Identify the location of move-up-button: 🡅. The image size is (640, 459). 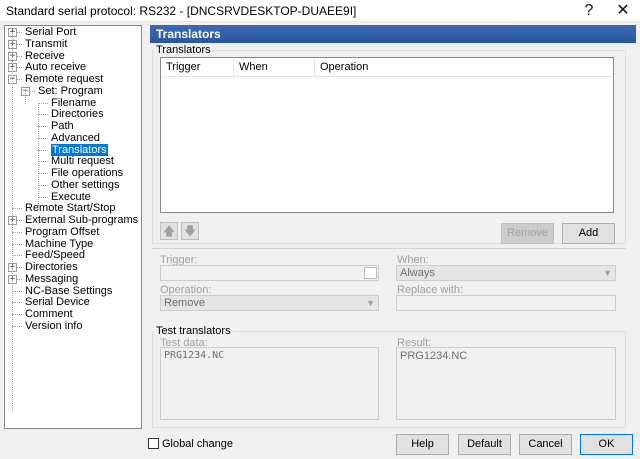
(169, 231).